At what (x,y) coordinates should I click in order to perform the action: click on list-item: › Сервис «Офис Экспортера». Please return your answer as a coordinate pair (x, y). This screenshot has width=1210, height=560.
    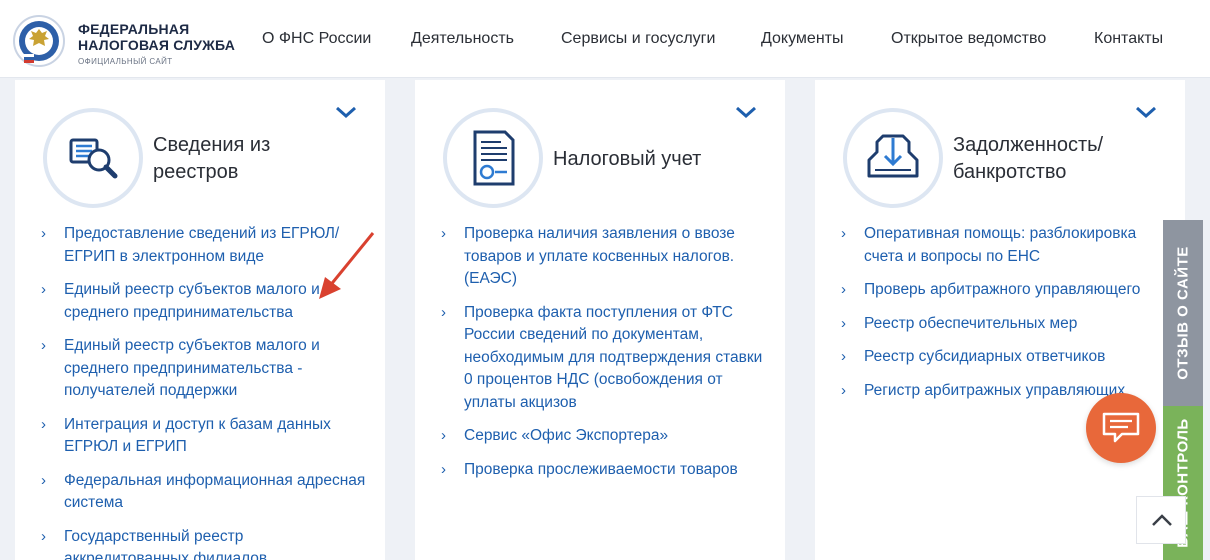
    Looking at the image, I should click on (606, 436).